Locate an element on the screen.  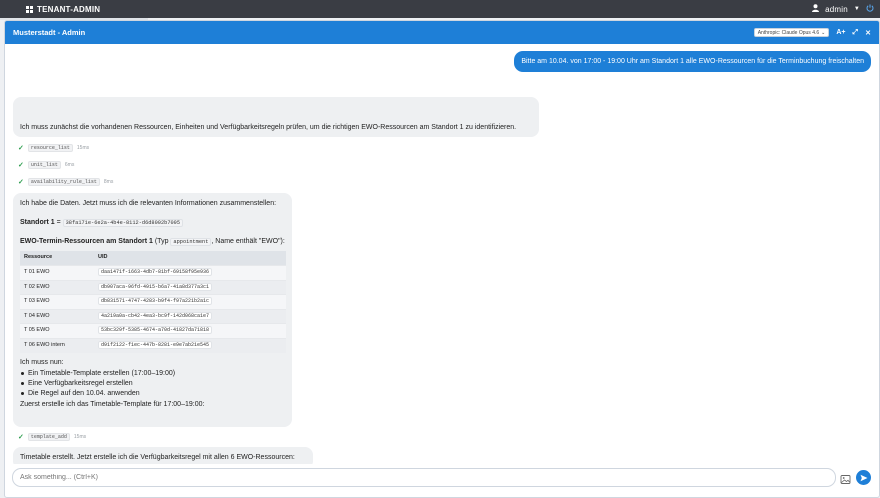
chat-input is located at coordinates (427, 477).